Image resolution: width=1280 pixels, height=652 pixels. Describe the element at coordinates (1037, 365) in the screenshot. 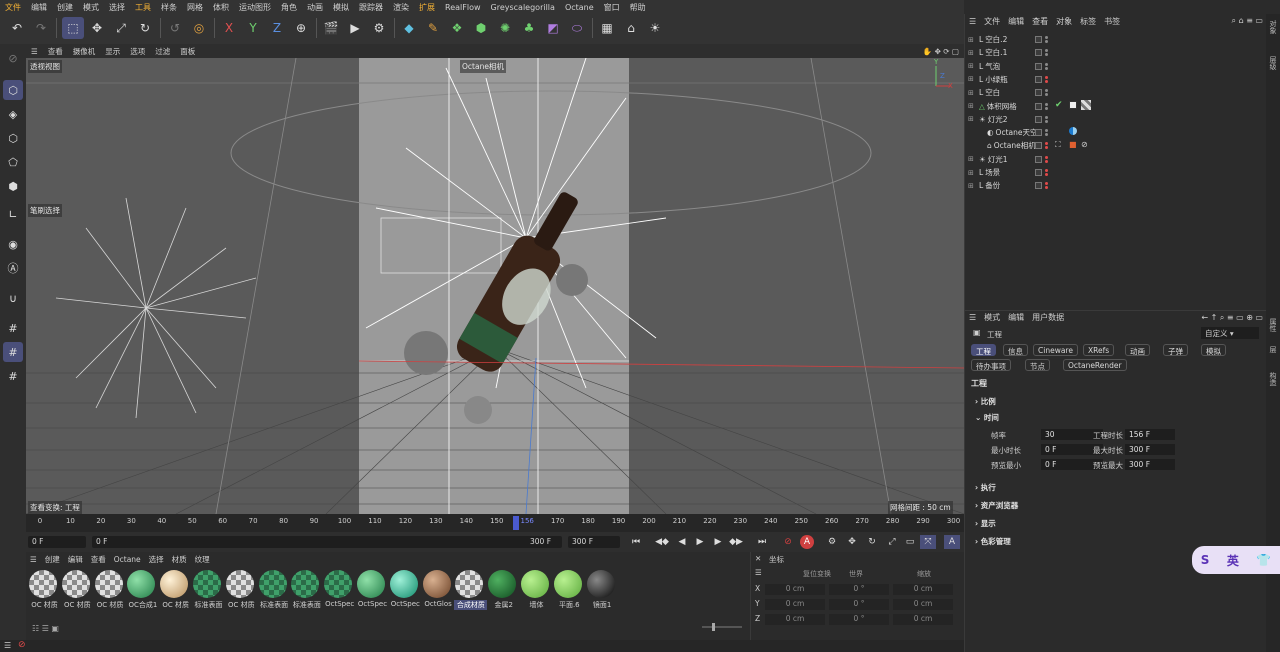

I see `attr-tab: 节点` at that location.